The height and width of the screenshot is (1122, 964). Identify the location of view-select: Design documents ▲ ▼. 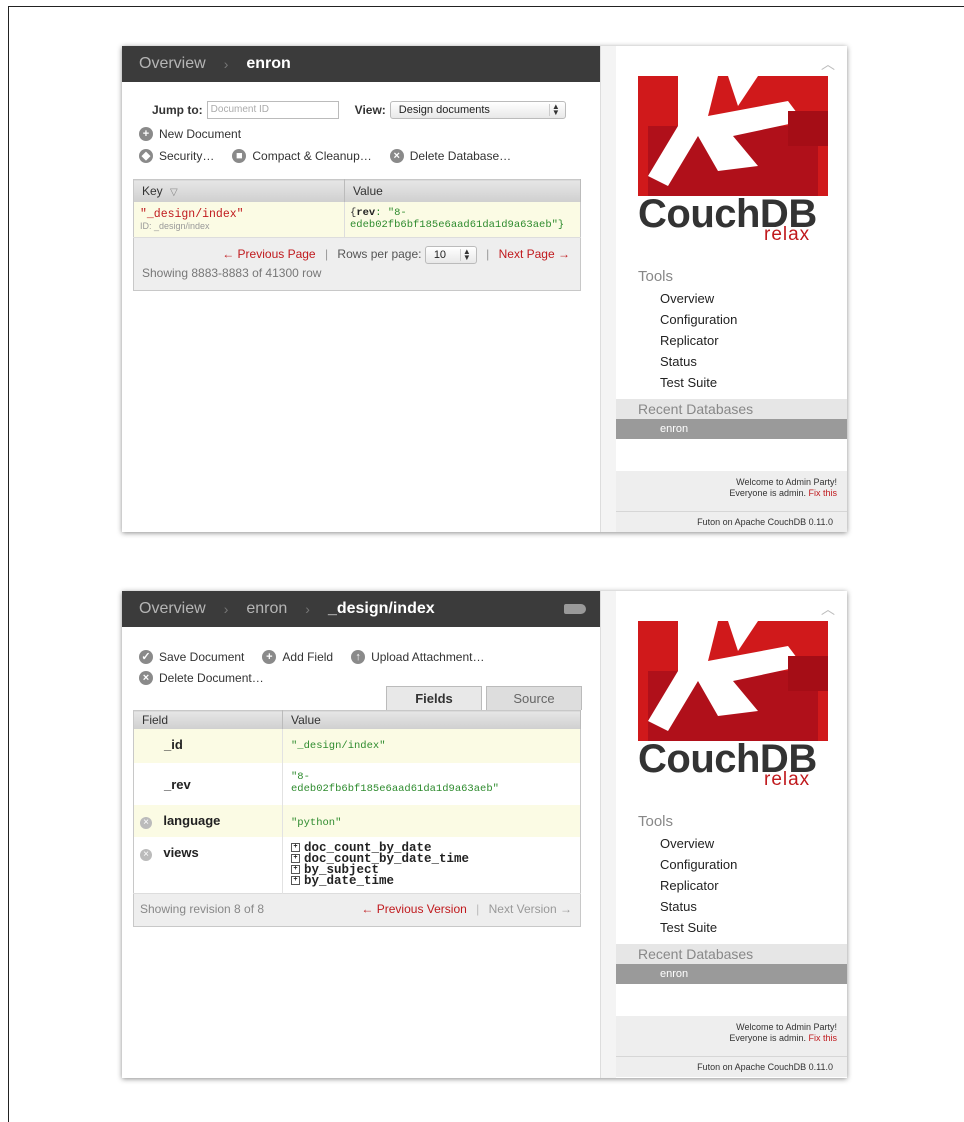
(477, 110).